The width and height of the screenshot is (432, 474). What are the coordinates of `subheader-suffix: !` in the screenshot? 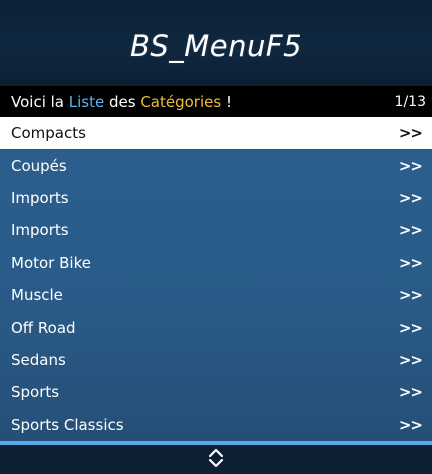 It's located at (226, 101).